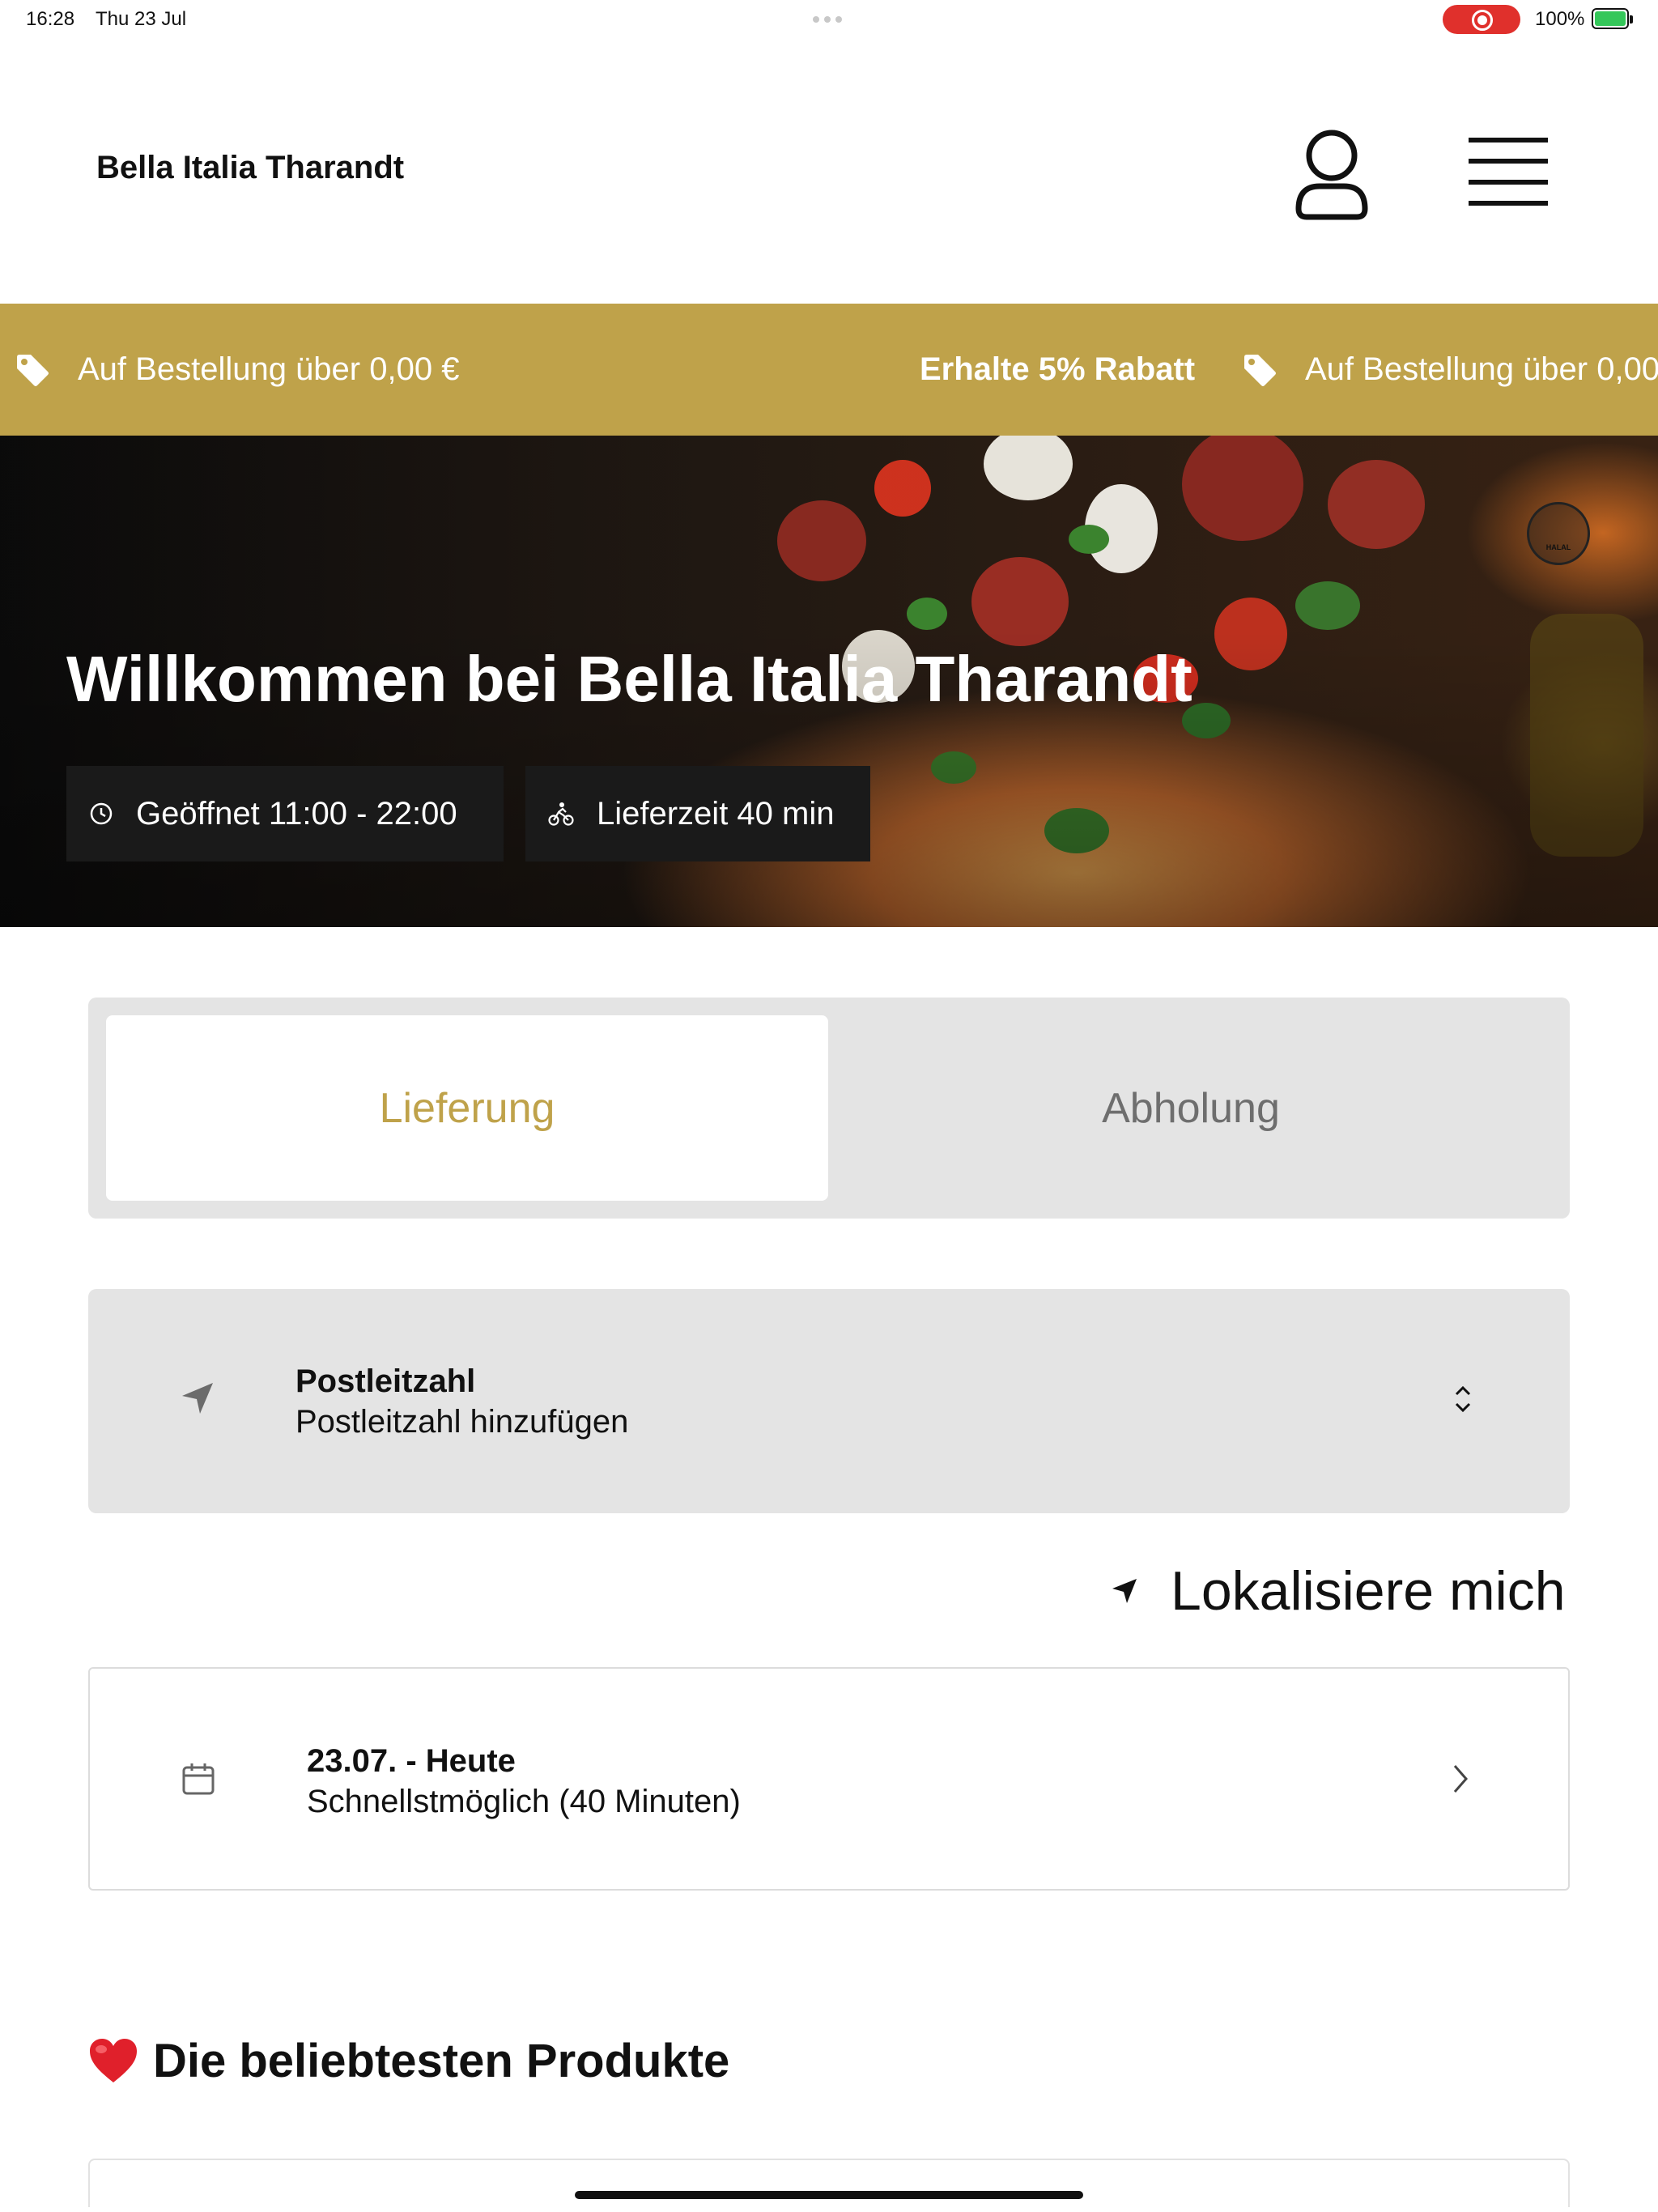  Describe the element at coordinates (829, 2195) in the screenshot. I see `home-indicator` at that location.